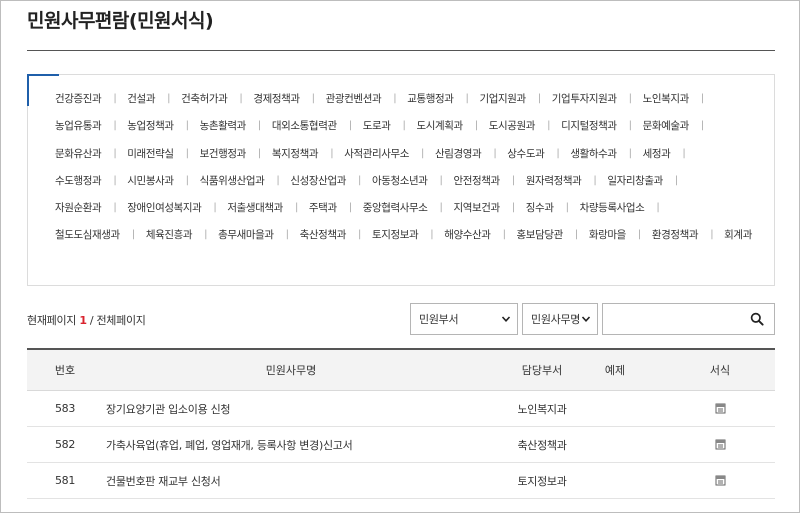  I want to click on page-info-suffix: 전체페이지, so click(121, 320).